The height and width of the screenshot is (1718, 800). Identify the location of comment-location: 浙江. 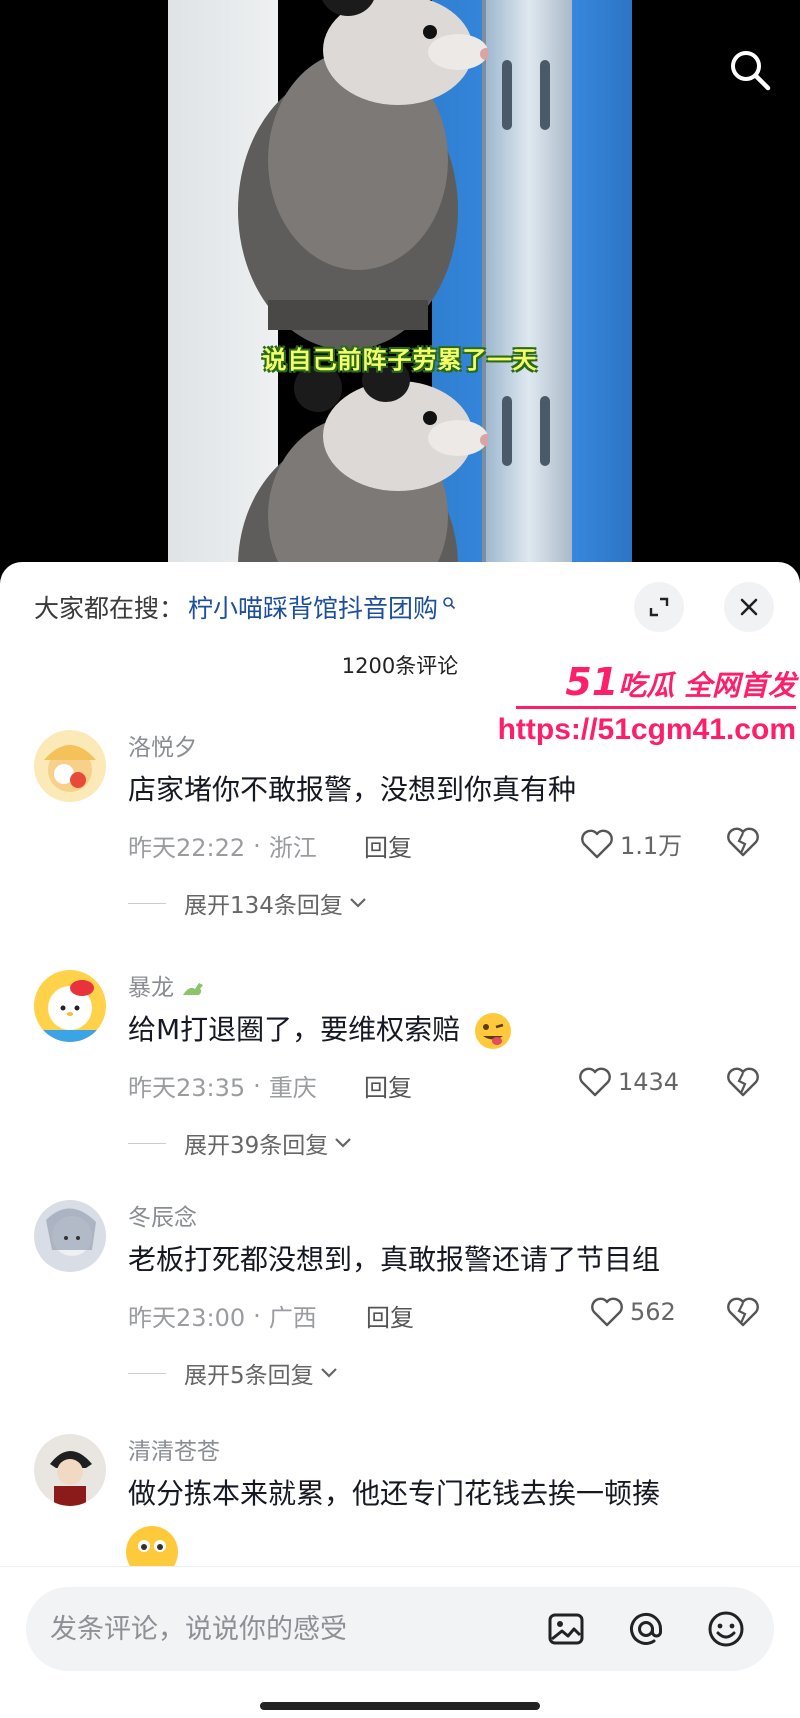
(292, 848).